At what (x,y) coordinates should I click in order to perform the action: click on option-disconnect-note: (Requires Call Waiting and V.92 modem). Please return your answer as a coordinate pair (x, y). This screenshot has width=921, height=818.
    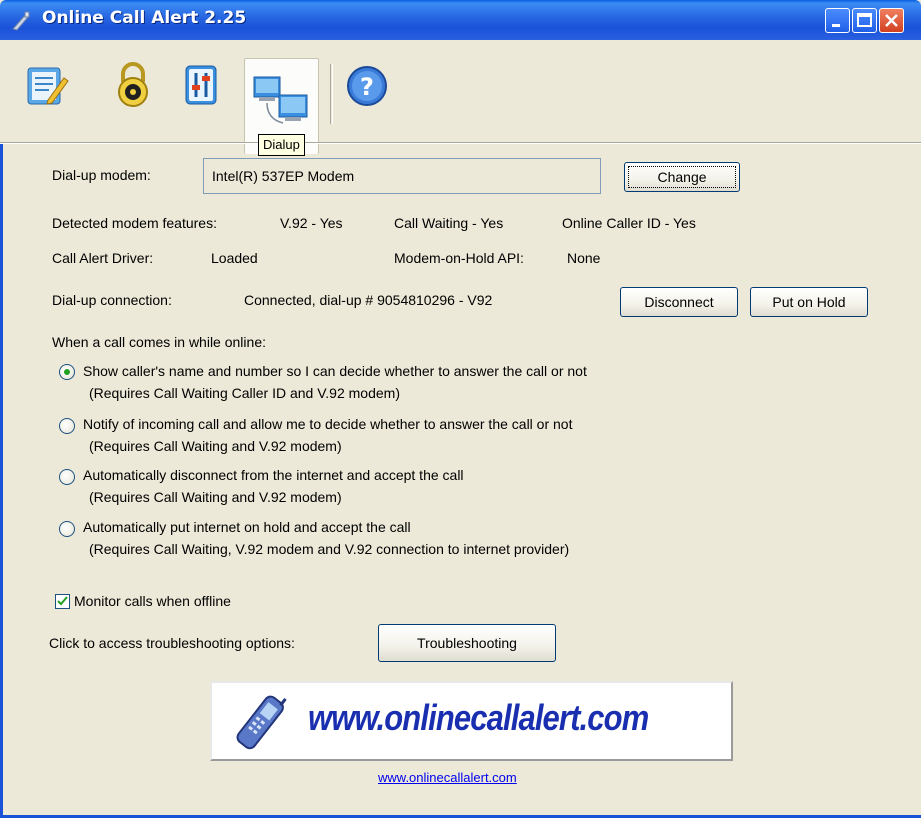
    Looking at the image, I should click on (215, 497).